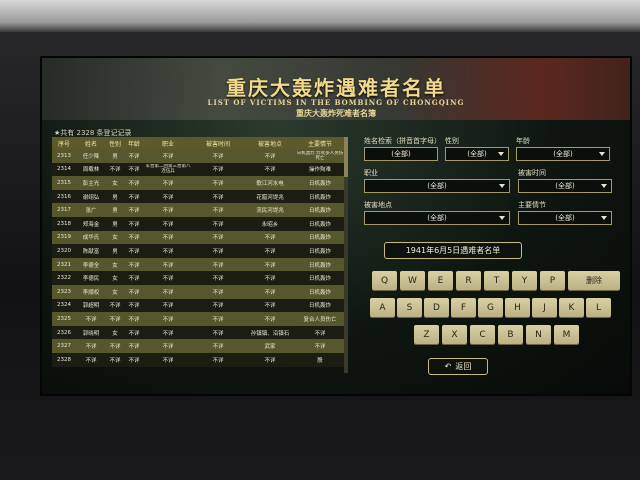 The width and height of the screenshot is (640, 480). Describe the element at coordinates (198, 291) in the screenshot. I see `table-row: 2323 李顺权 女 不详 不详 不详 不详 日机轰炸` at that location.